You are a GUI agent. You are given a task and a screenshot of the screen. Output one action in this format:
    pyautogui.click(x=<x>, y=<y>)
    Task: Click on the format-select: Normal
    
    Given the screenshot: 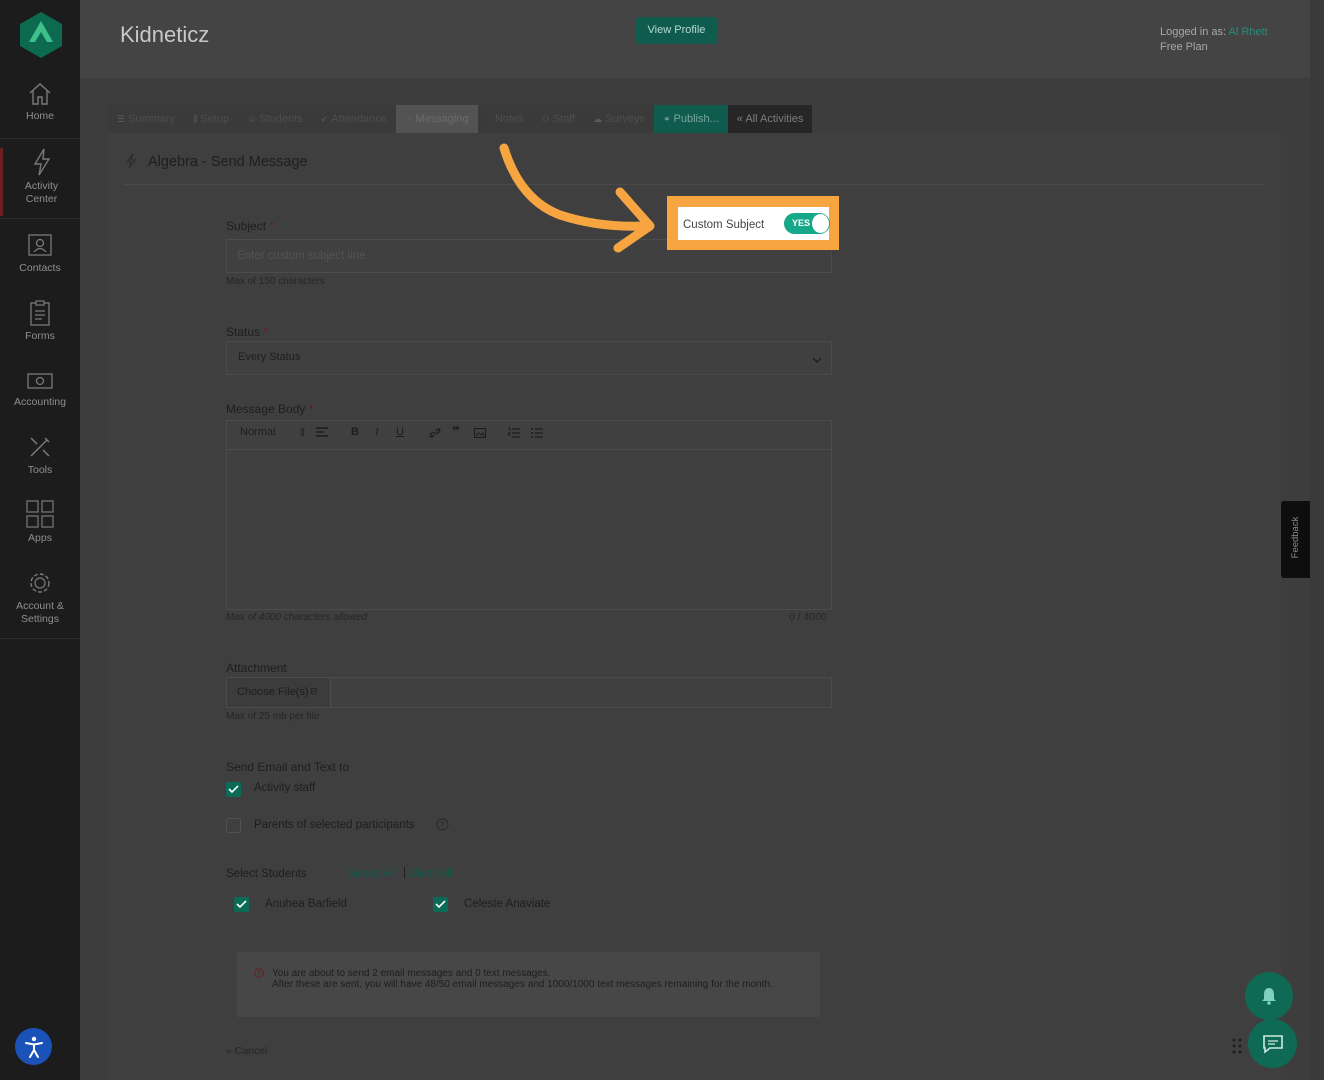 What is the action you would take?
    pyautogui.click(x=257, y=432)
    